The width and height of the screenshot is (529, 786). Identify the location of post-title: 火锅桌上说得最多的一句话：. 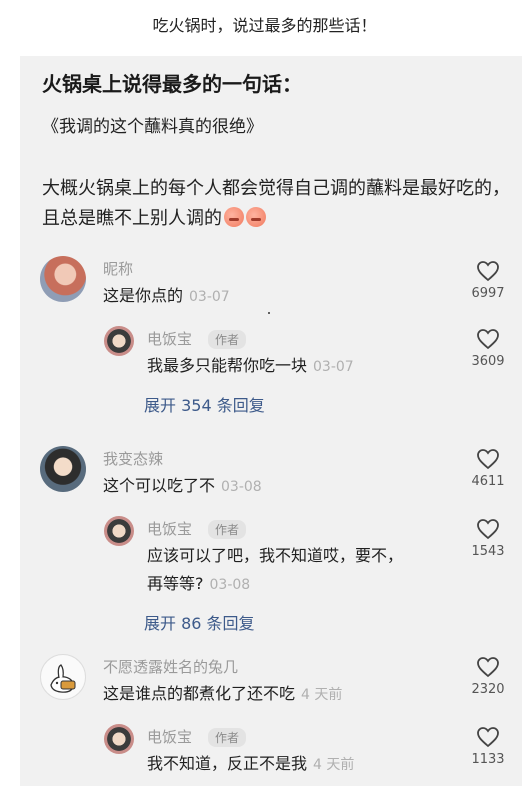
(172, 84).